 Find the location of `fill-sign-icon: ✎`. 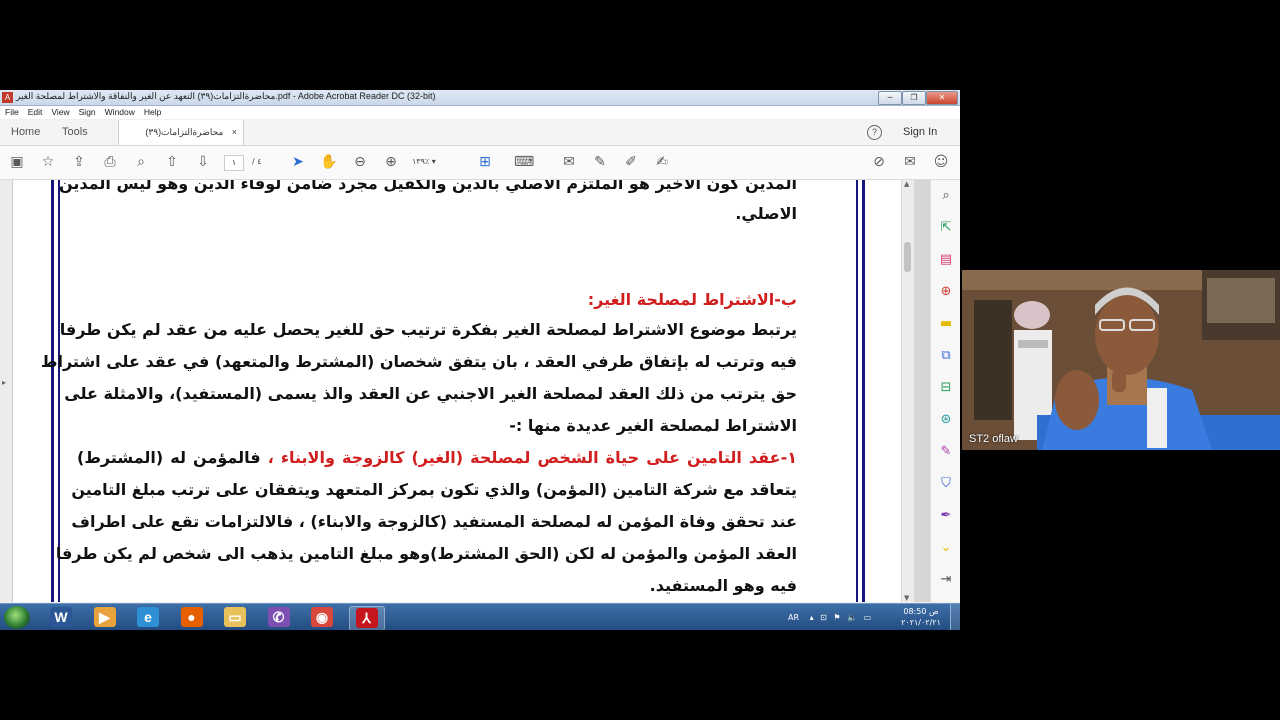

fill-sign-icon: ✎ is located at coordinates (946, 452).